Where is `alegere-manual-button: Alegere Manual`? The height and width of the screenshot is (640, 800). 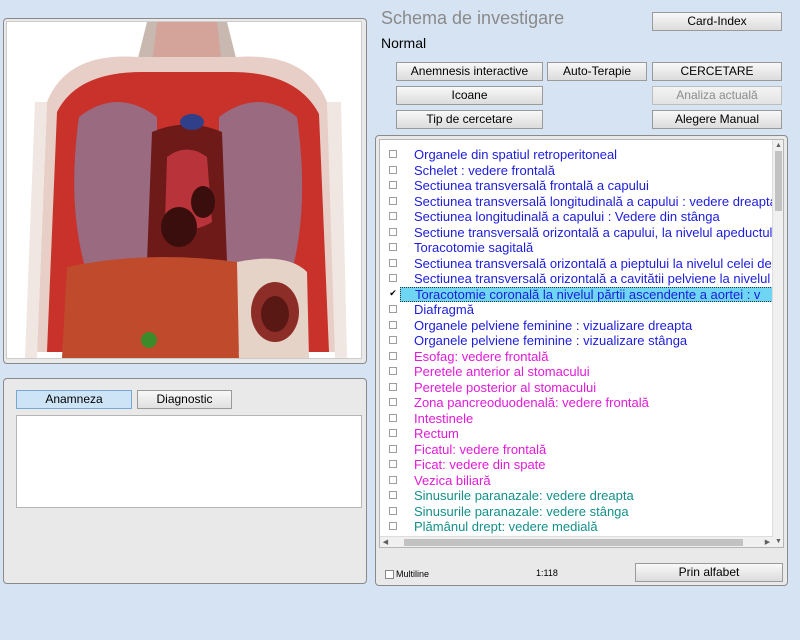
alegere-manual-button: Alegere Manual is located at coordinates (717, 119).